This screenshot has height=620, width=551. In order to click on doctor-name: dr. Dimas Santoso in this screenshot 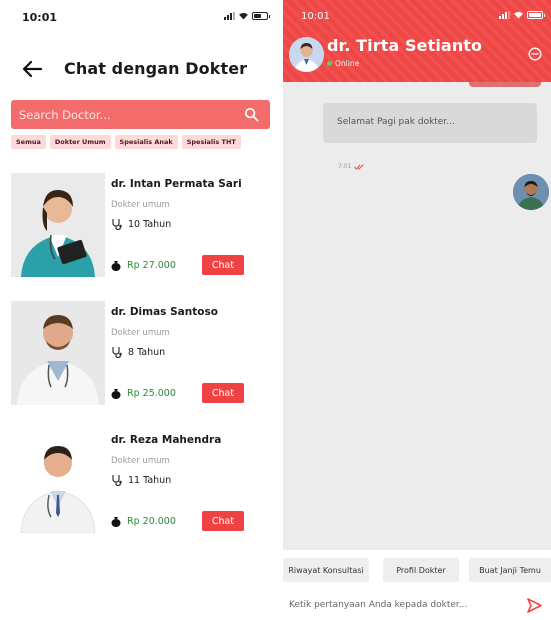, I will do `click(164, 312)`.